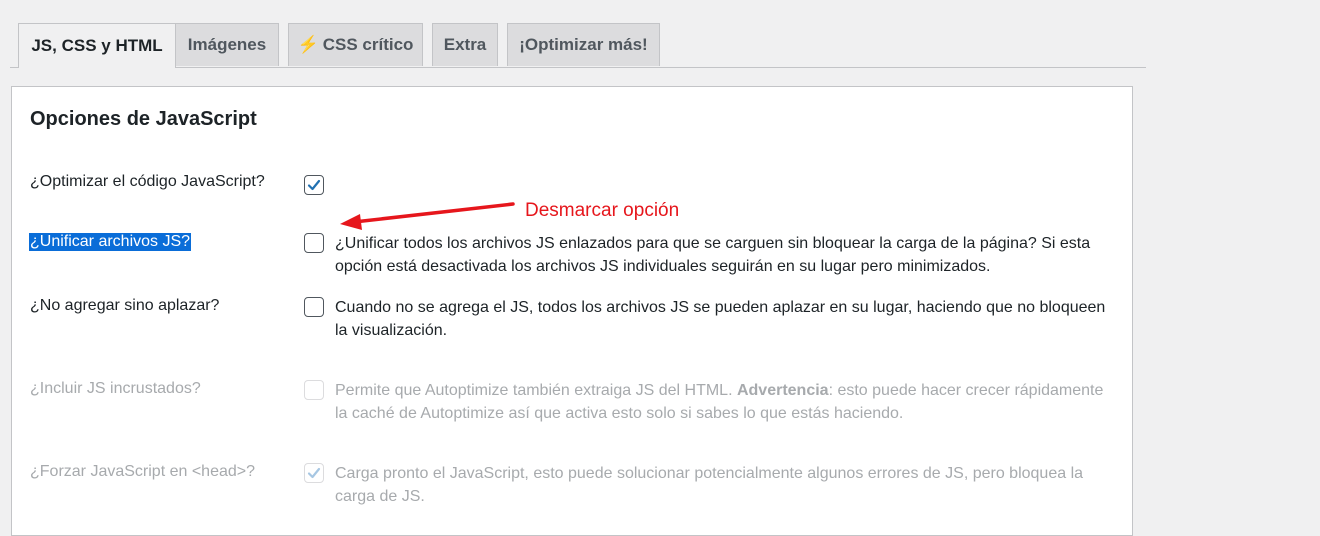 The height and width of the screenshot is (536, 1320). Describe the element at coordinates (143, 119) in the screenshot. I see `panel-title: Opciones de JavaScript` at that location.